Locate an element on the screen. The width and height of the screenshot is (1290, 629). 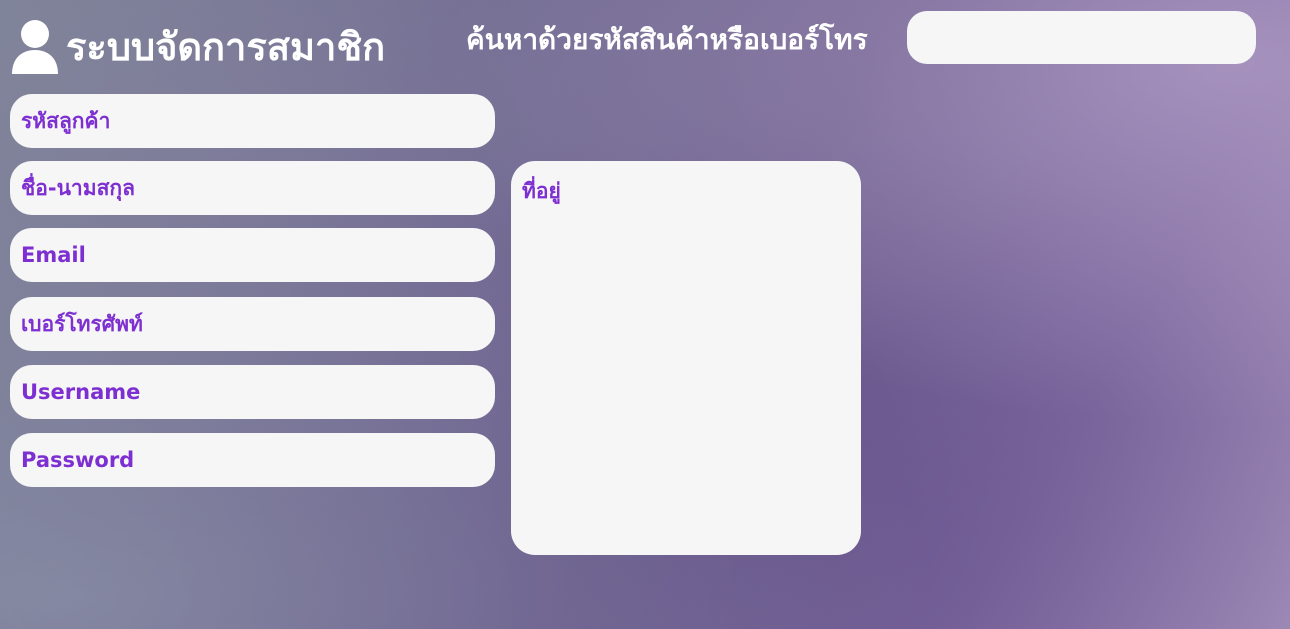
page-title: ระบบจัดการสมาชิก is located at coordinates (226, 46).